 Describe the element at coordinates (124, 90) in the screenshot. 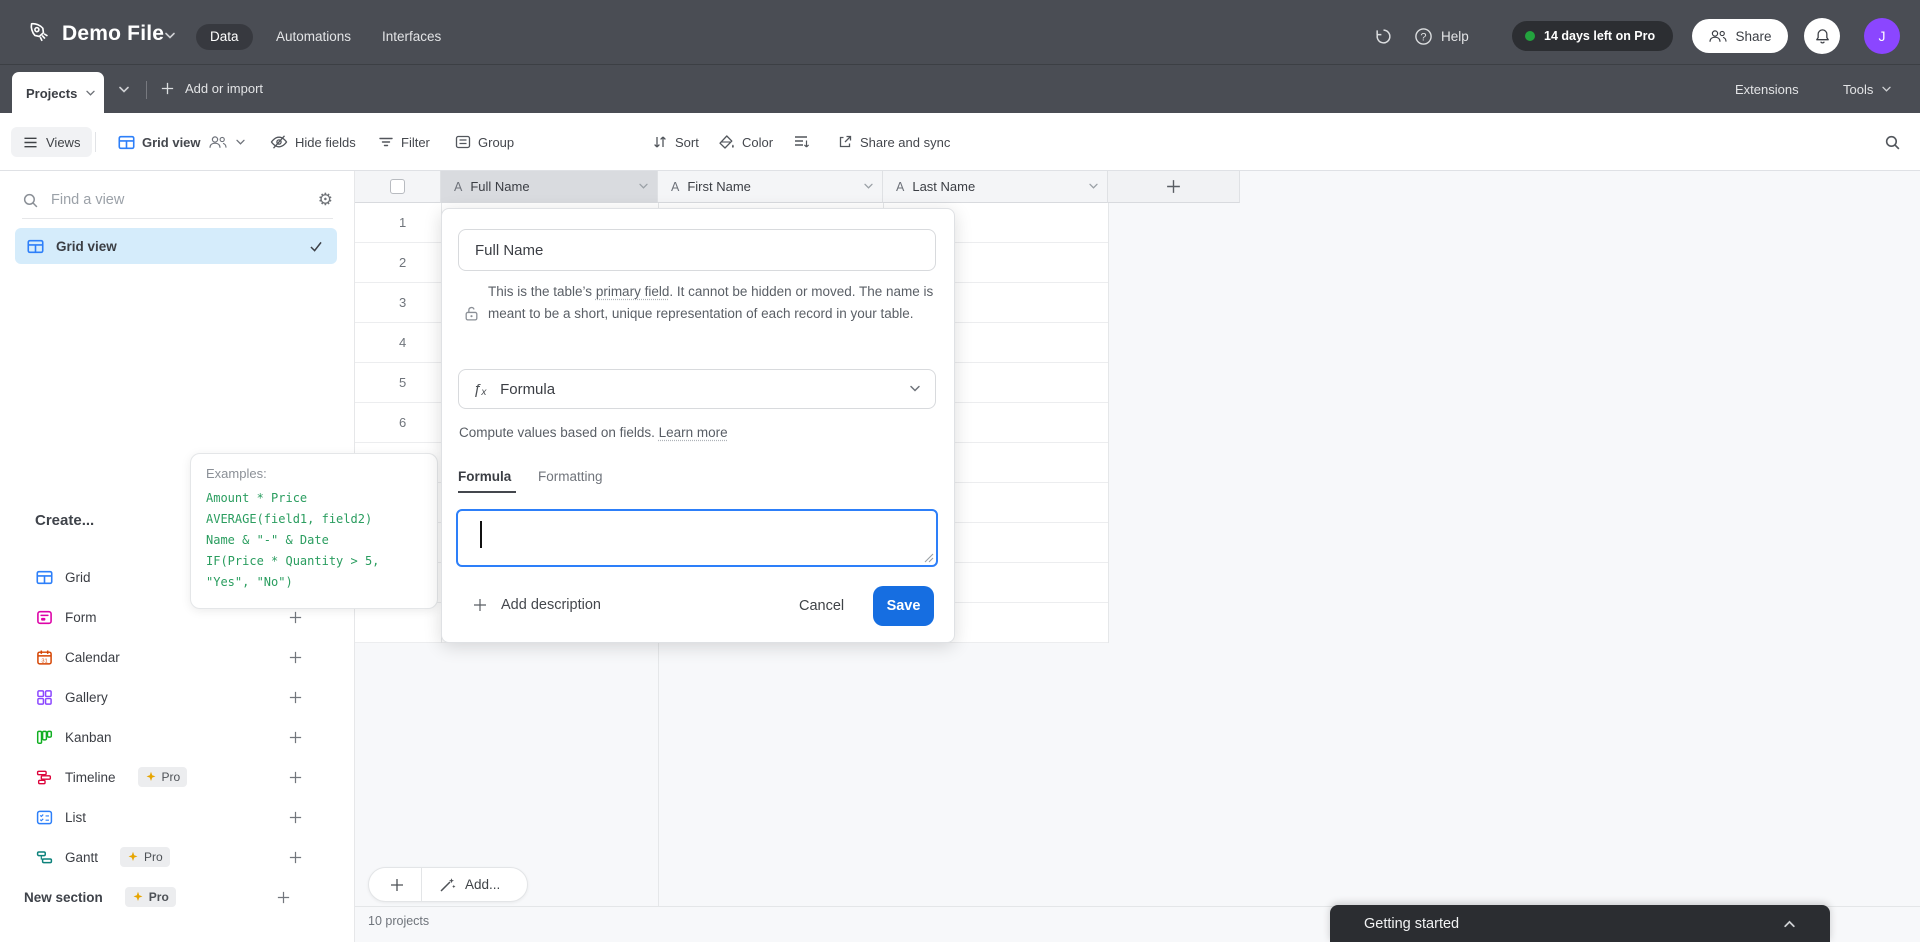

I see `tables-dropdown-chevron-icon` at that location.